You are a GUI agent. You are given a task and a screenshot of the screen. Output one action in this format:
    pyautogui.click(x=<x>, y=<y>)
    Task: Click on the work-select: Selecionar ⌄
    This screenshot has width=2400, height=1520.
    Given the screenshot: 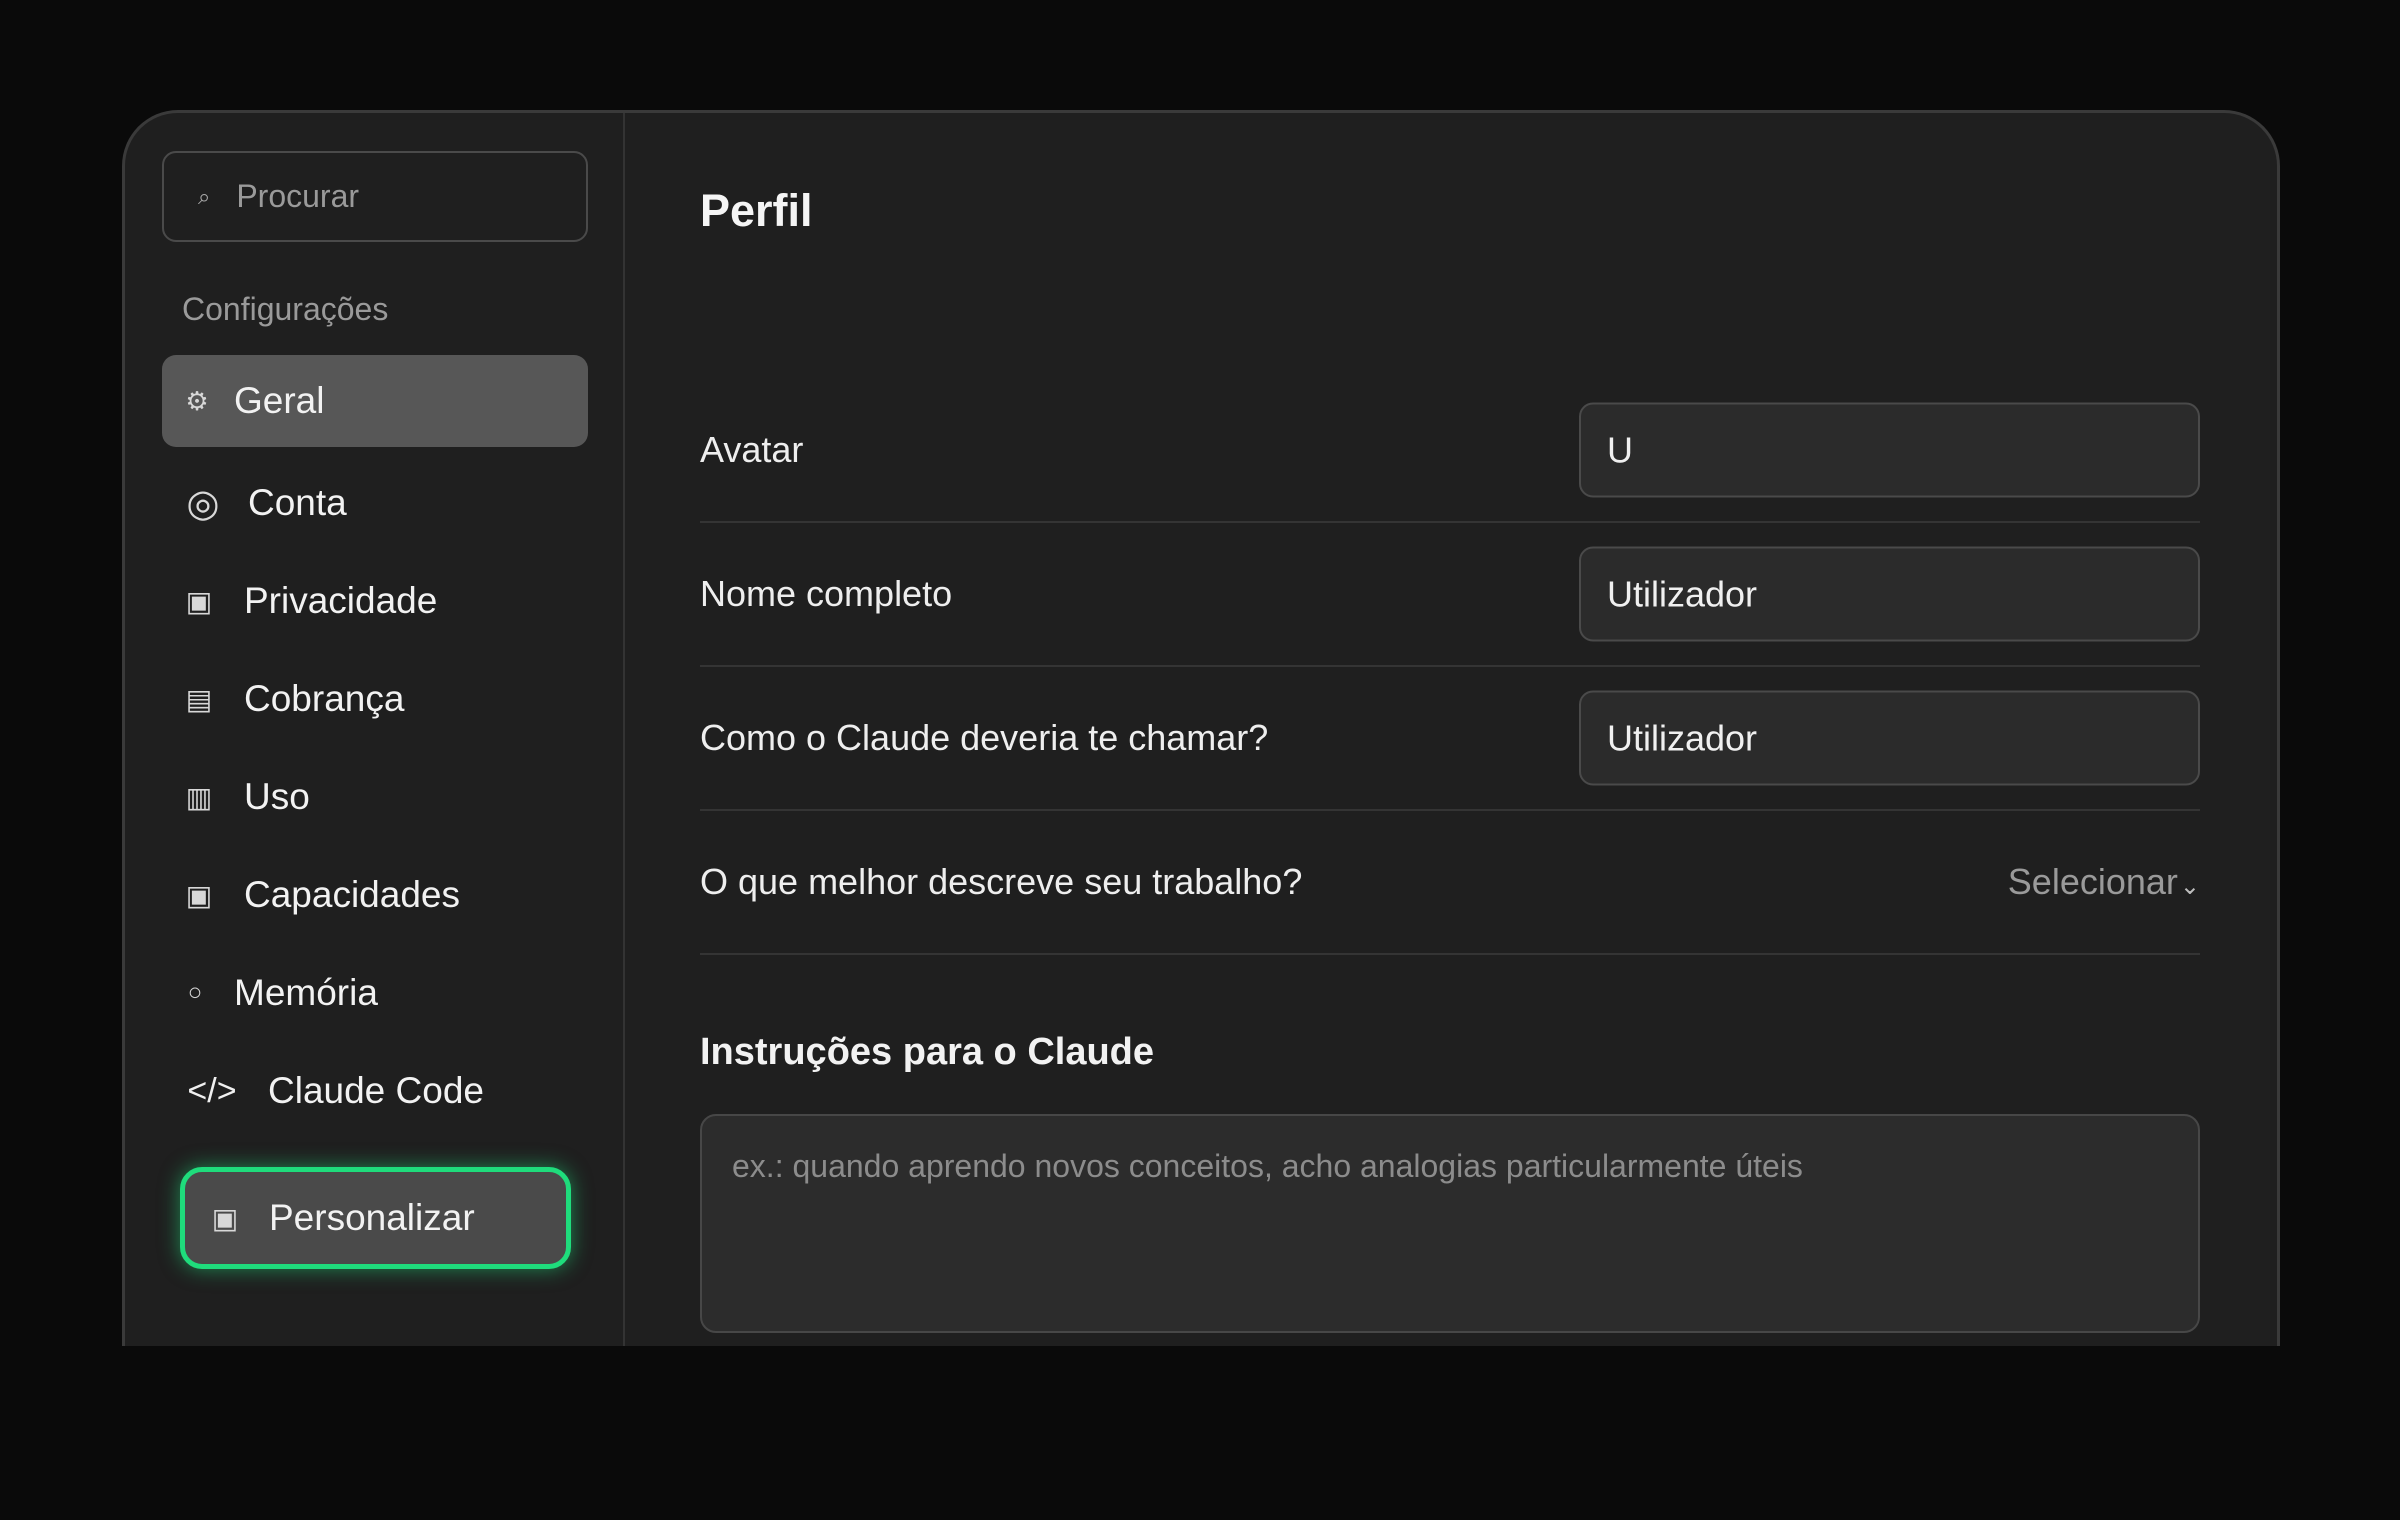 What is the action you would take?
    pyautogui.click(x=2104, y=882)
    